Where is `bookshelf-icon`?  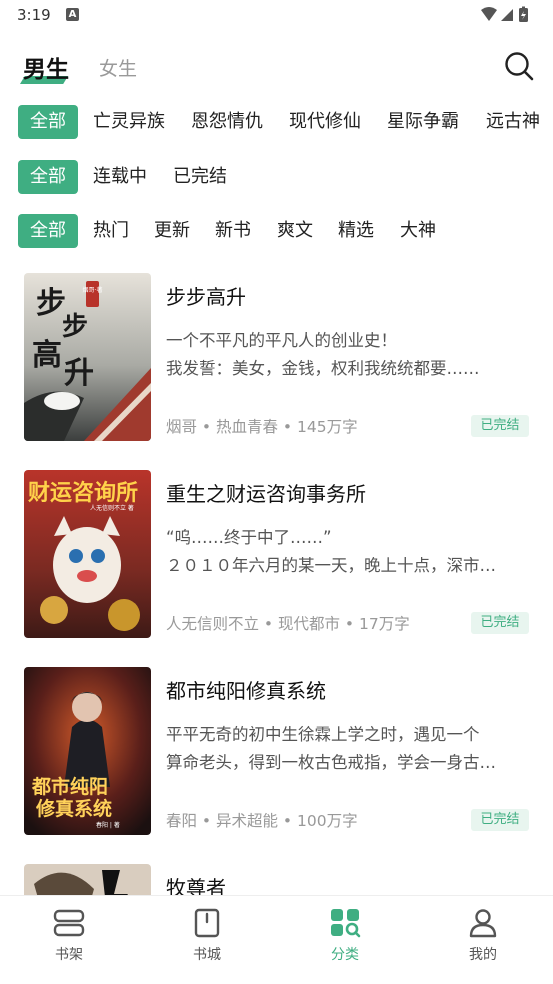
bookshelf-icon is located at coordinates (69, 923).